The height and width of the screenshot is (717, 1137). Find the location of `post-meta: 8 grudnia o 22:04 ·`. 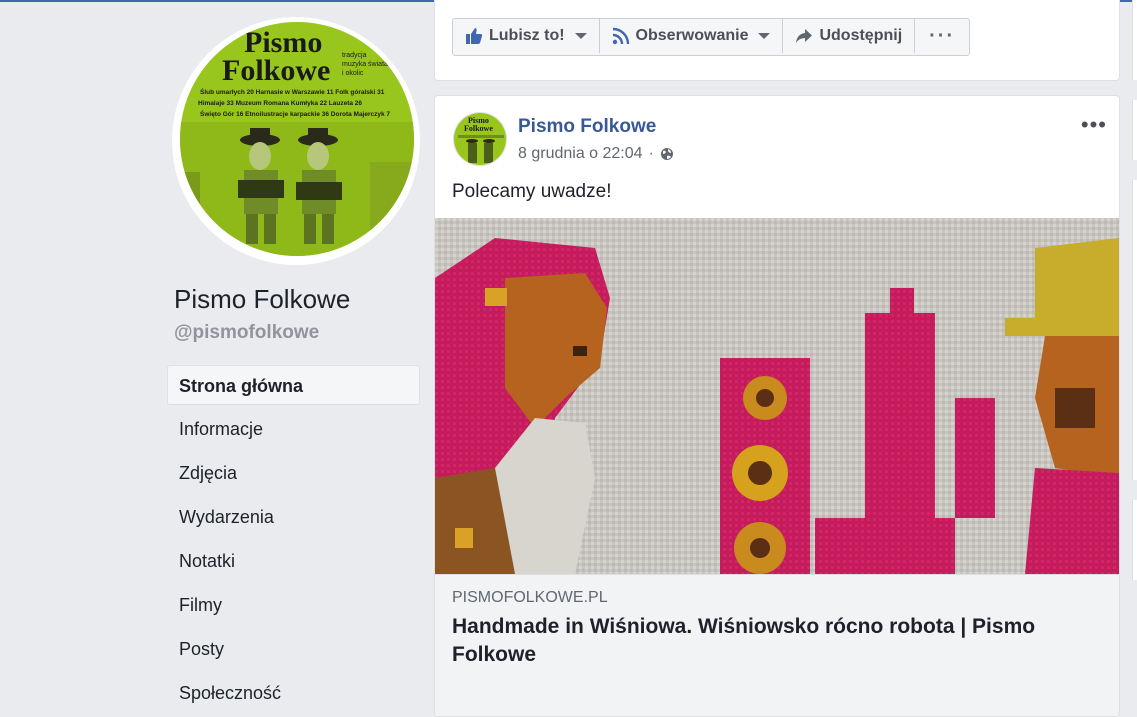

post-meta: 8 grudnia o 22:04 · is located at coordinates (596, 154).